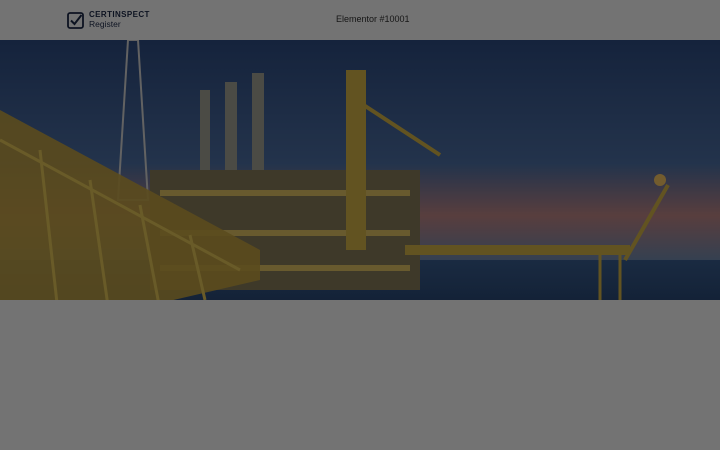 This screenshot has width=720, height=450. Describe the element at coordinates (105, 24) in the screenshot. I see `logo-subtitle: Register` at that location.